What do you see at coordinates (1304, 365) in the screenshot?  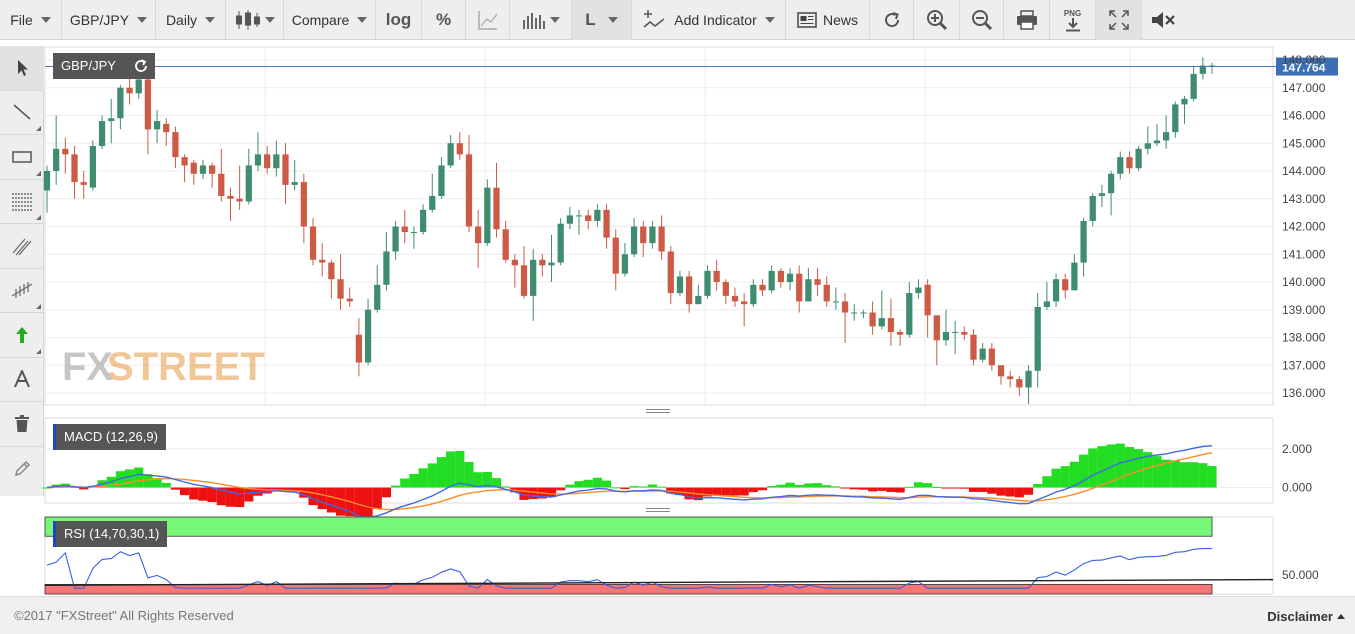 I see `y-tick-label: 137.000` at bounding box center [1304, 365].